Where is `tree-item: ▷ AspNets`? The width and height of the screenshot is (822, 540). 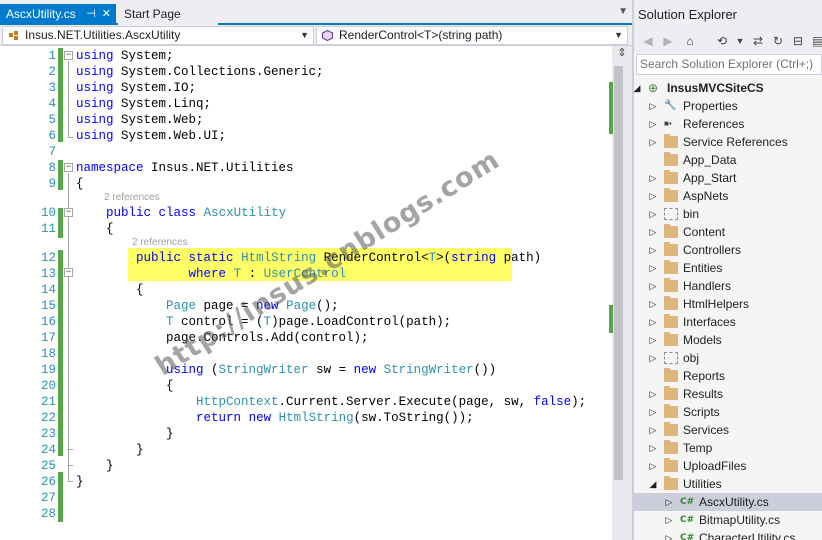 tree-item: ▷ AspNets is located at coordinates (728, 196).